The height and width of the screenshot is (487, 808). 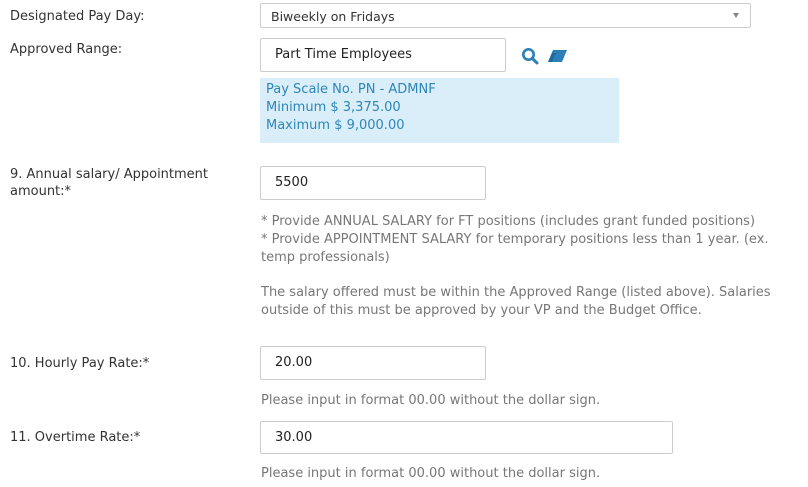 What do you see at coordinates (294, 437) in the screenshot?
I see `overtime-rate-value: 30.00` at bounding box center [294, 437].